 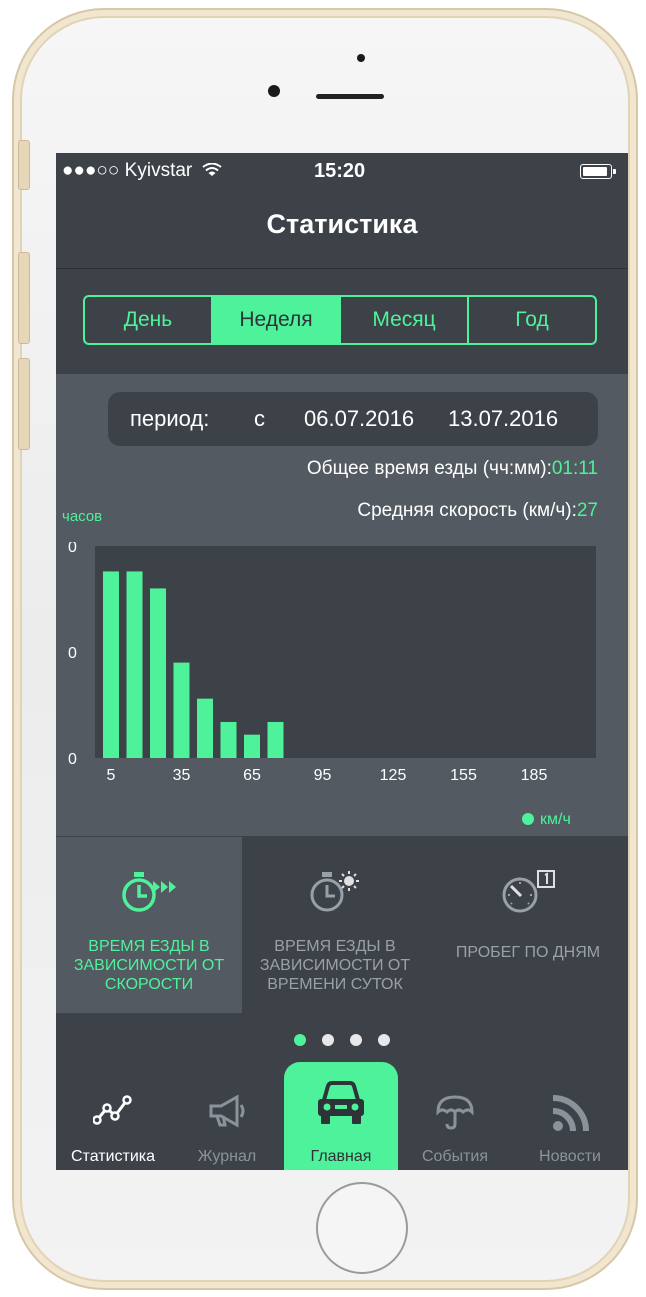 What do you see at coordinates (252, 774) in the screenshot?
I see `x-tick-label: 65` at bounding box center [252, 774].